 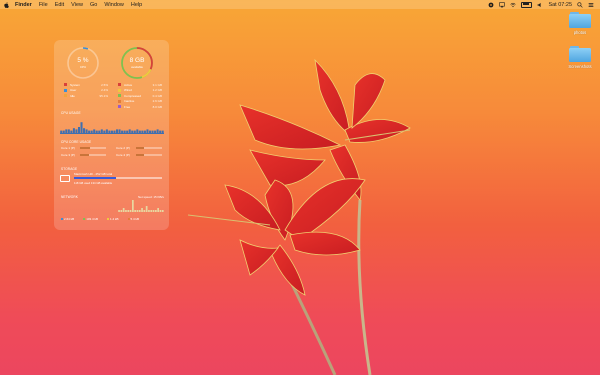 I want to click on desktop-folder-screenshots: Screenshots, so click(x=580, y=57).